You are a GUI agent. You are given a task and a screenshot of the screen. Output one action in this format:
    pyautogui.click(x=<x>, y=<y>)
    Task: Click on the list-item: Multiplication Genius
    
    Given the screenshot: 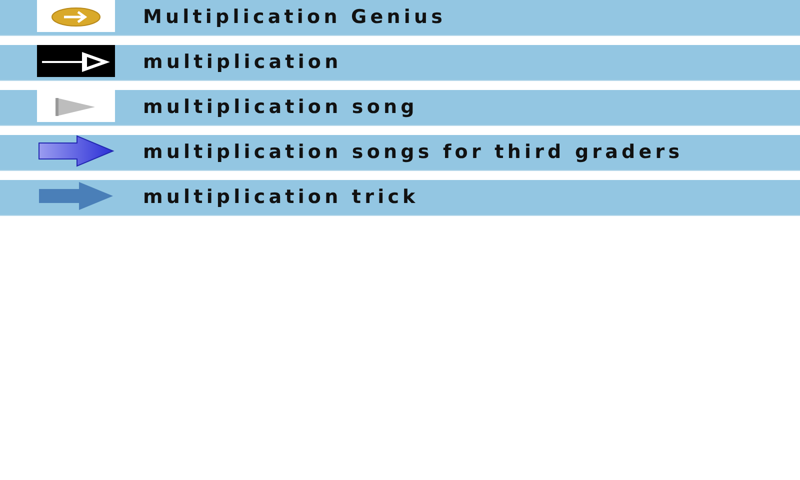 What is the action you would take?
    pyautogui.click(x=400, y=18)
    